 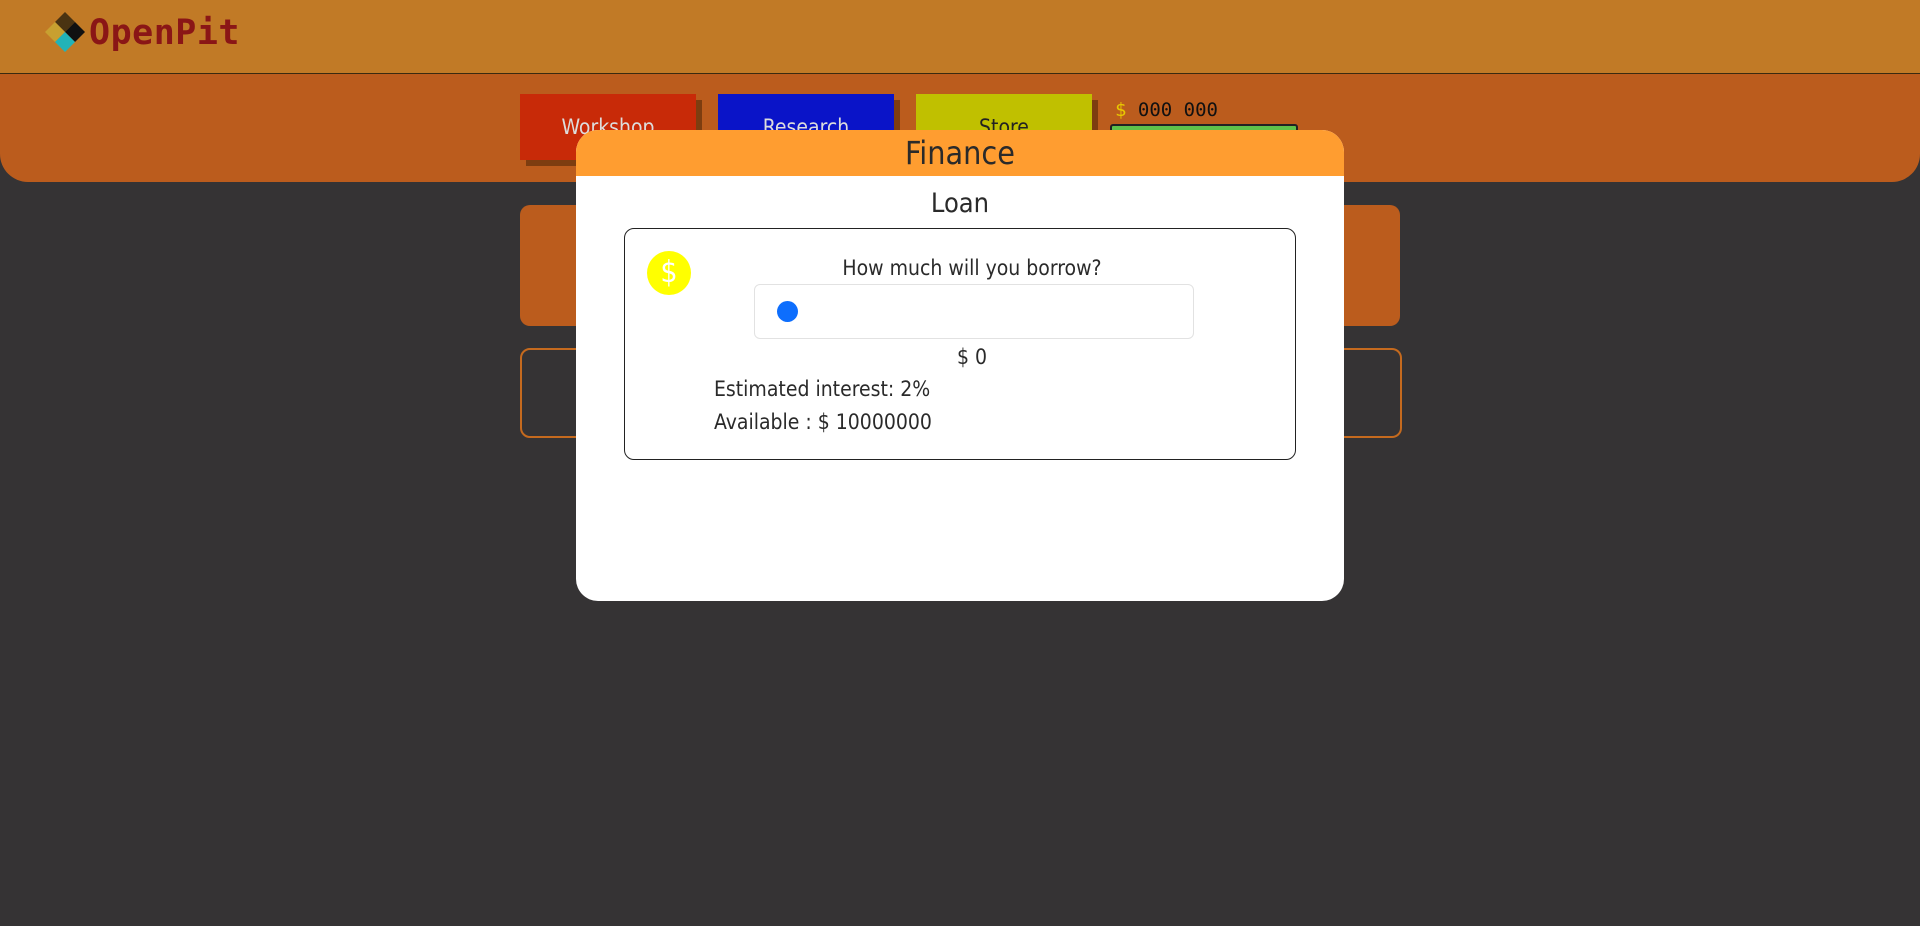 I want to click on slider-thumb, so click(x=787, y=311).